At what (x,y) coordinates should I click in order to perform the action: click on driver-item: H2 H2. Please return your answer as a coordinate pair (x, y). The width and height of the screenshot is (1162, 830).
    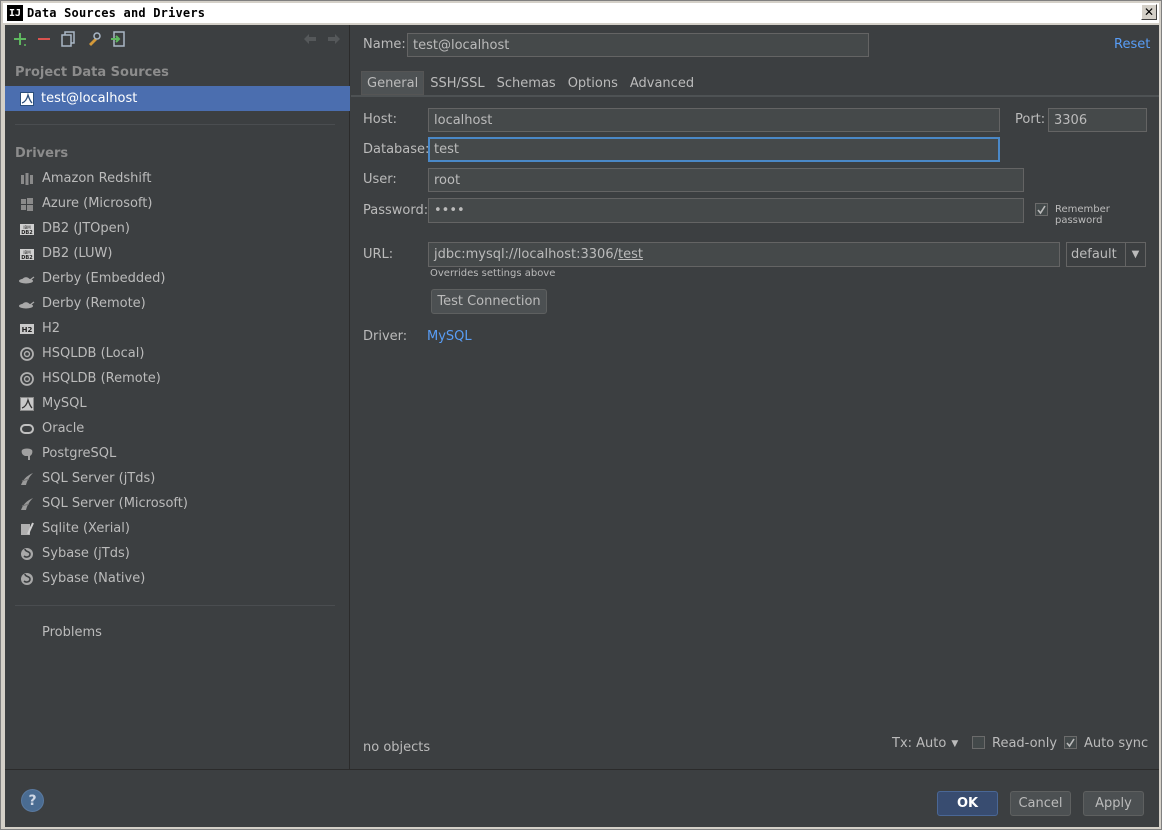
    Looking at the image, I should click on (177, 328).